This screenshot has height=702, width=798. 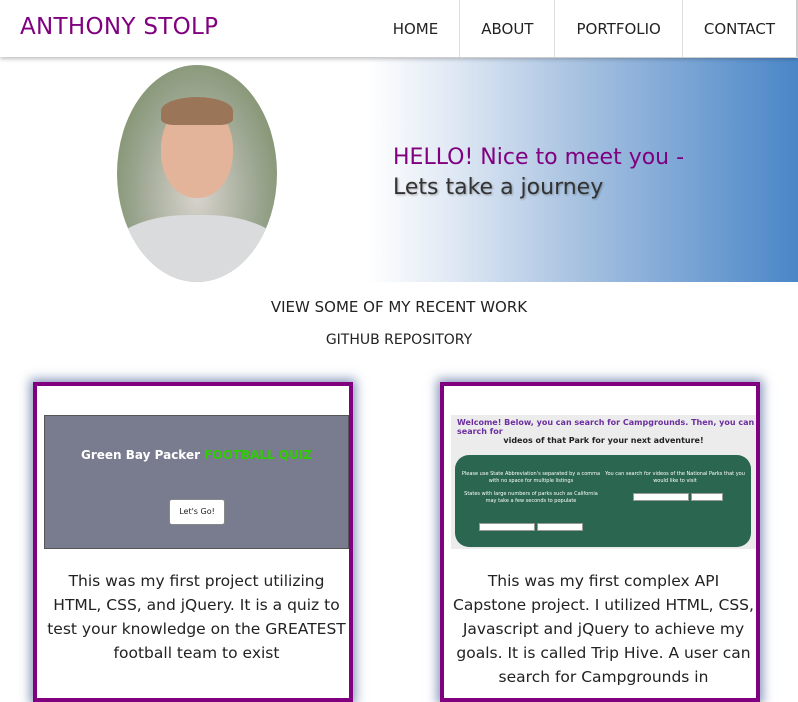 I want to click on thumb-title-plain: Green Bay Packer, so click(x=142, y=455).